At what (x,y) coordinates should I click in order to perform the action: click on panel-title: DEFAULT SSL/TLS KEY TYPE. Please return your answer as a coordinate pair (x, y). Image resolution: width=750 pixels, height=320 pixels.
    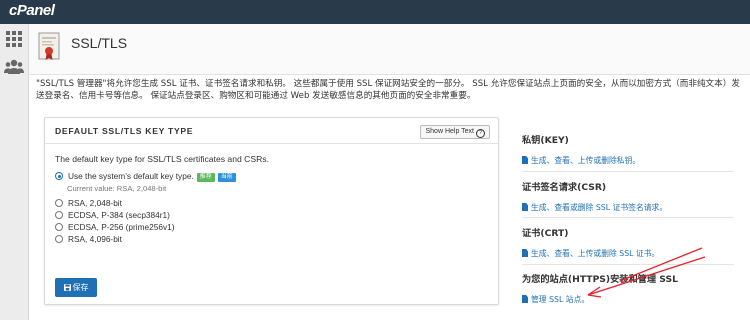
    Looking at the image, I should click on (124, 131).